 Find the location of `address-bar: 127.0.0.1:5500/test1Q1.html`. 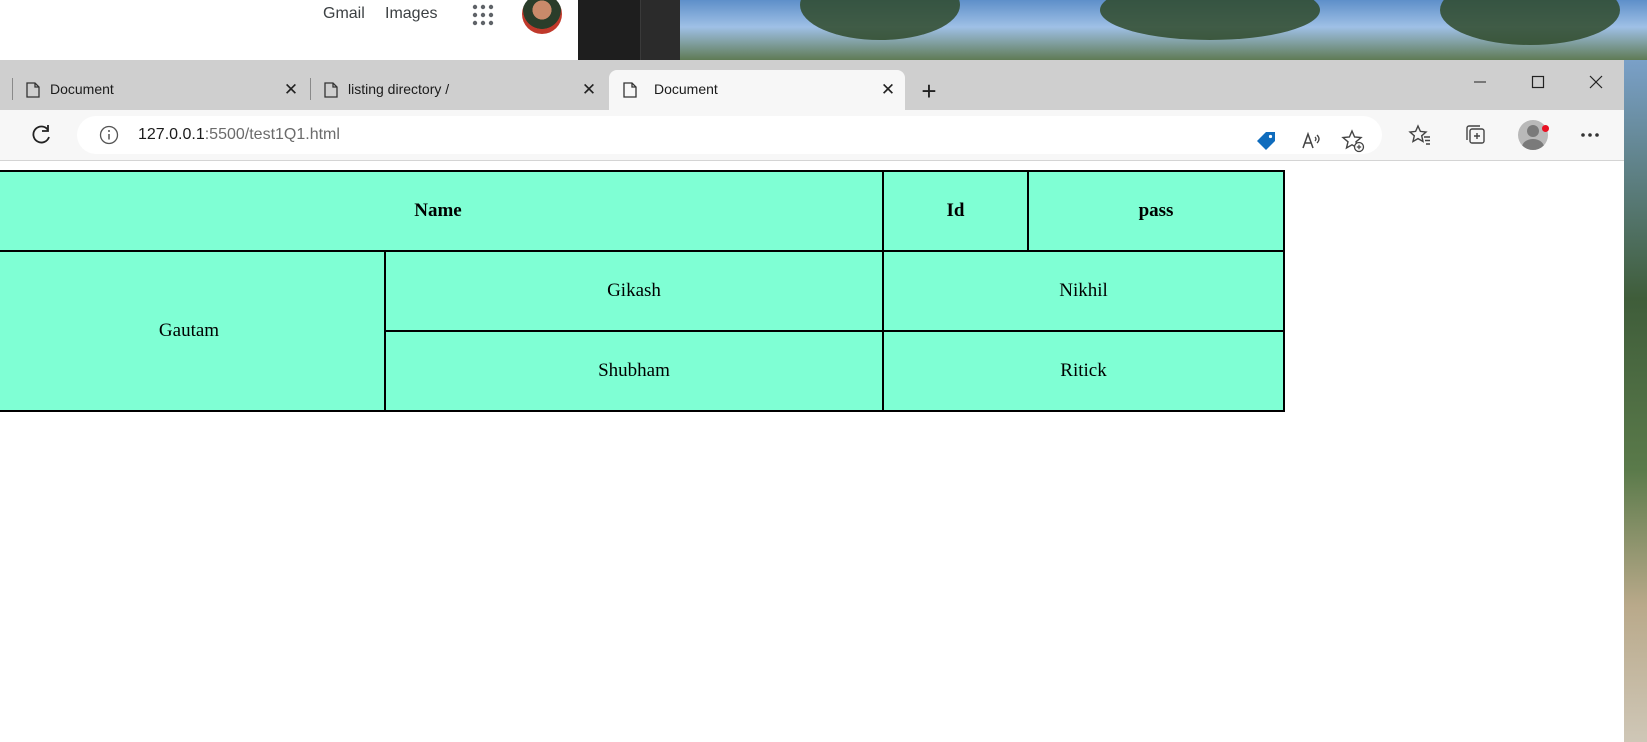

address-bar: 127.0.0.1:5500/test1Q1.html is located at coordinates (729, 135).